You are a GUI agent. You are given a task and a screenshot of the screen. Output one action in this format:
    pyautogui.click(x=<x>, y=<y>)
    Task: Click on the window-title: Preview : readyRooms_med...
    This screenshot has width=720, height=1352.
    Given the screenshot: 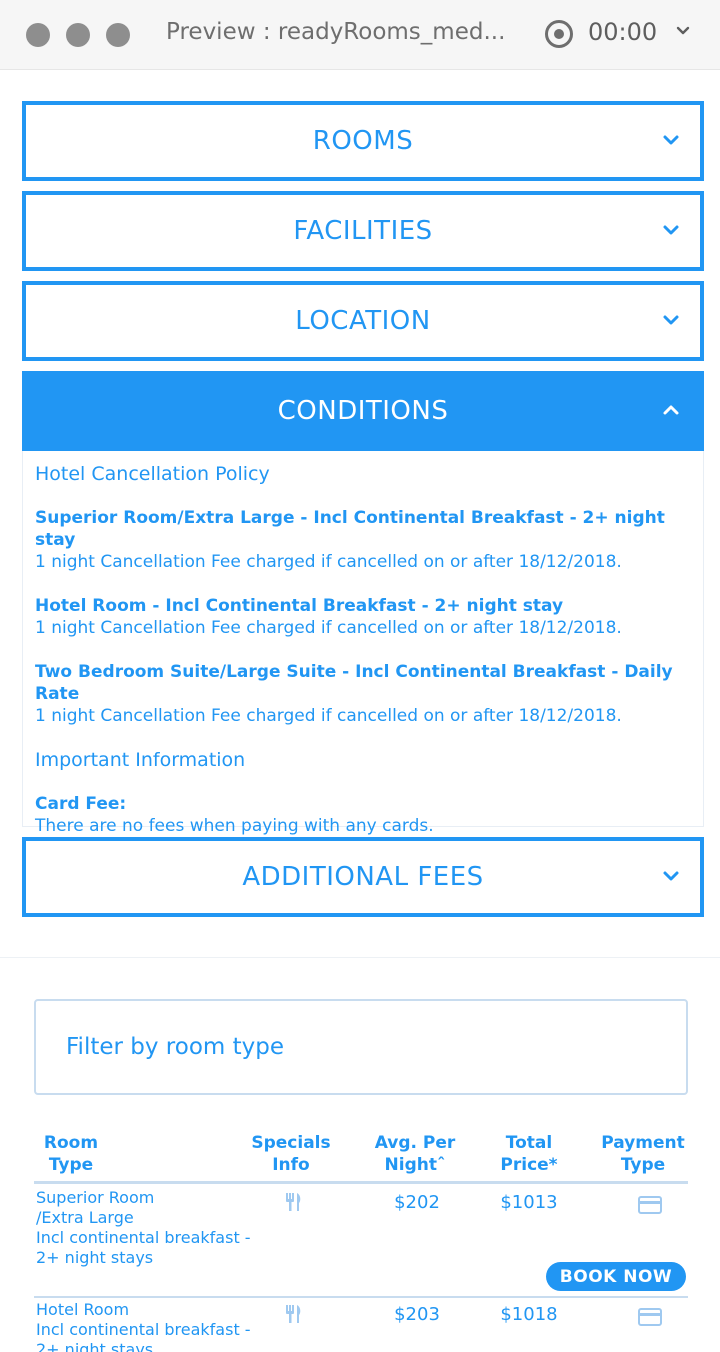 What is the action you would take?
    pyautogui.click(x=336, y=32)
    